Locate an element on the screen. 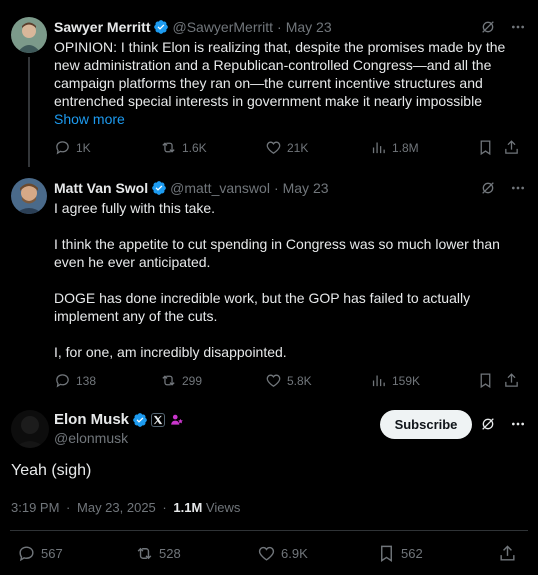 The width and height of the screenshot is (538, 575). tweet-paragraph: I, for one, am incredibly disappointed. is located at coordinates (170, 352).